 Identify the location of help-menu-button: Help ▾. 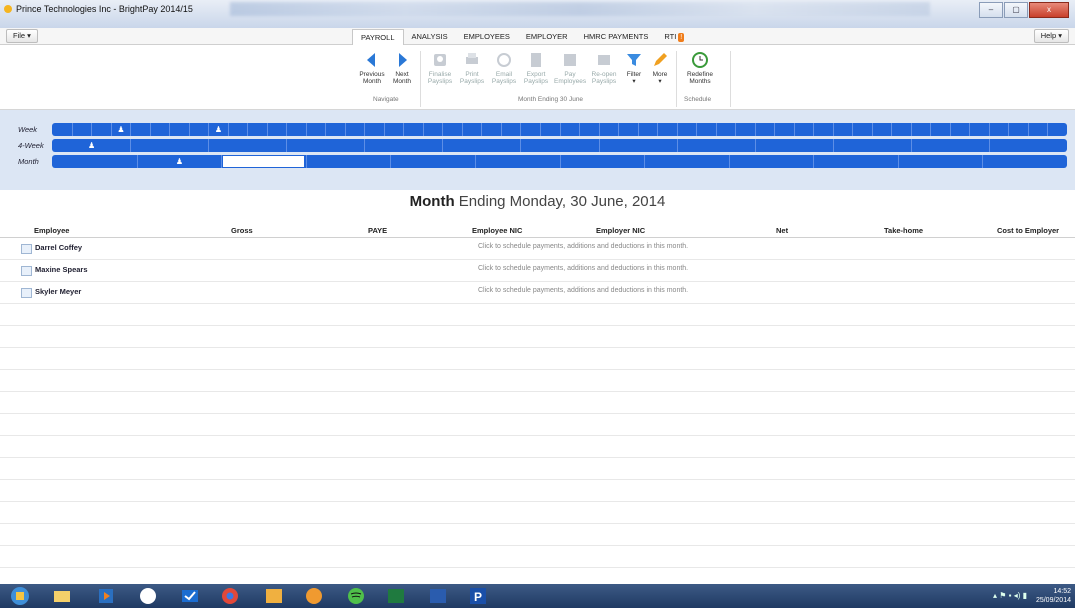
(1051, 36).